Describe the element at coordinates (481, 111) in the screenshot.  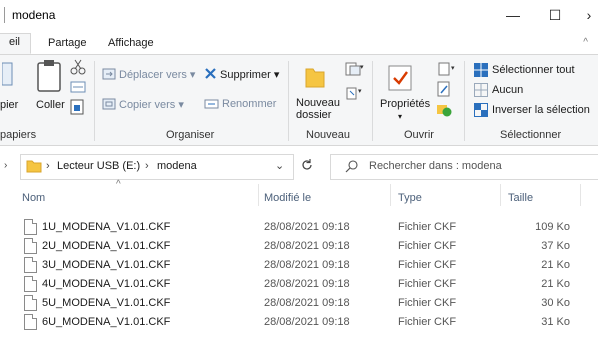
I see `invert-selection-icon` at that location.